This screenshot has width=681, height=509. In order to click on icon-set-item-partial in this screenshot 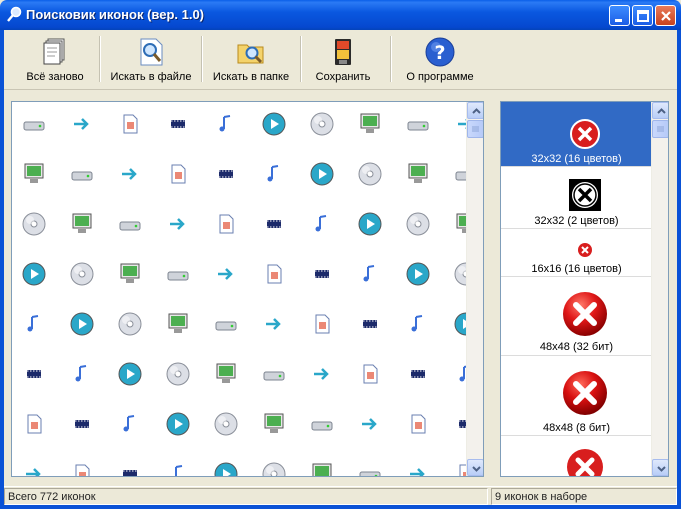, I will do `click(576, 456)`.